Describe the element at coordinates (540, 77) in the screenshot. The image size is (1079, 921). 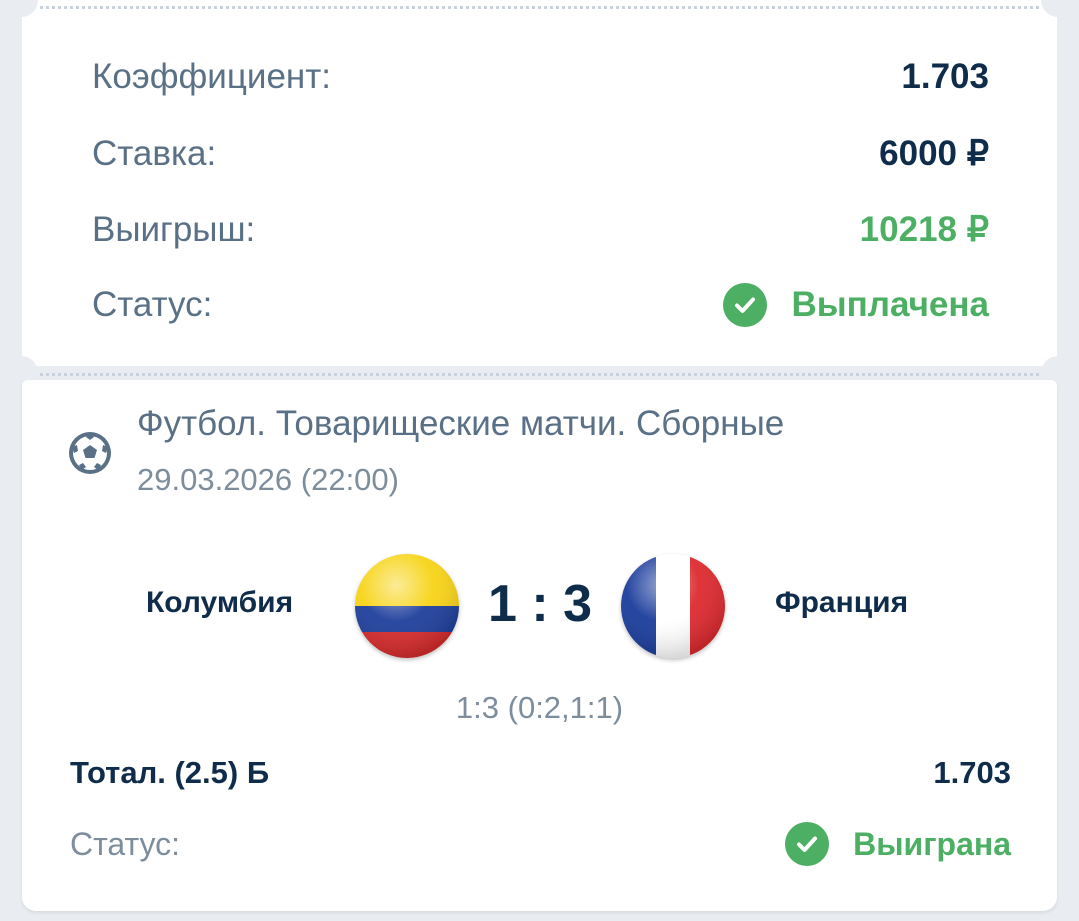
I see `coefficient-row: Коэффициент: 1.703` at that location.